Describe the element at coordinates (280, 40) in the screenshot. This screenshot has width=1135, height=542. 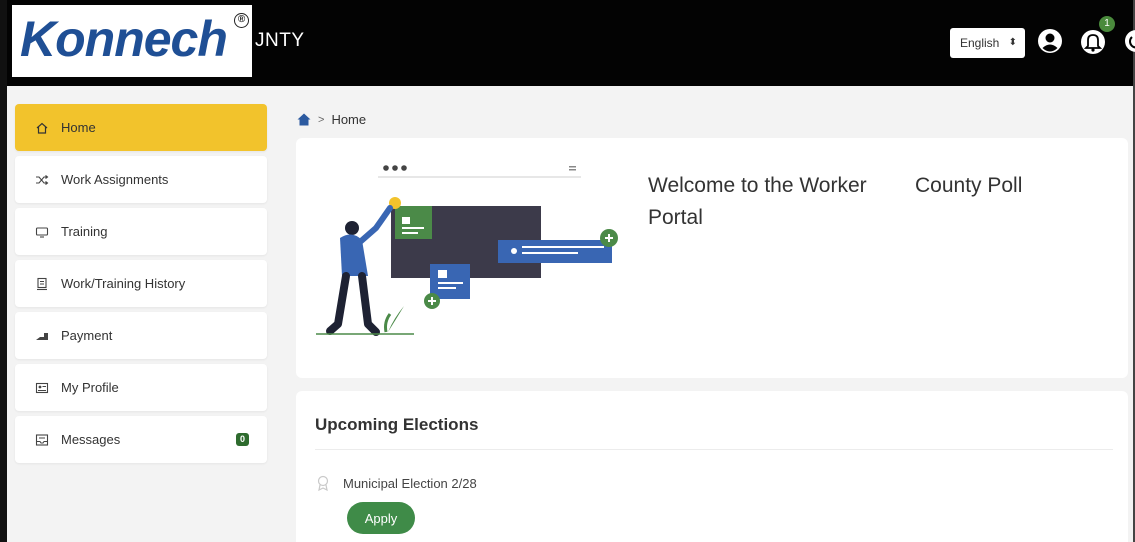
I see `county-name-fragment: JNTY` at that location.